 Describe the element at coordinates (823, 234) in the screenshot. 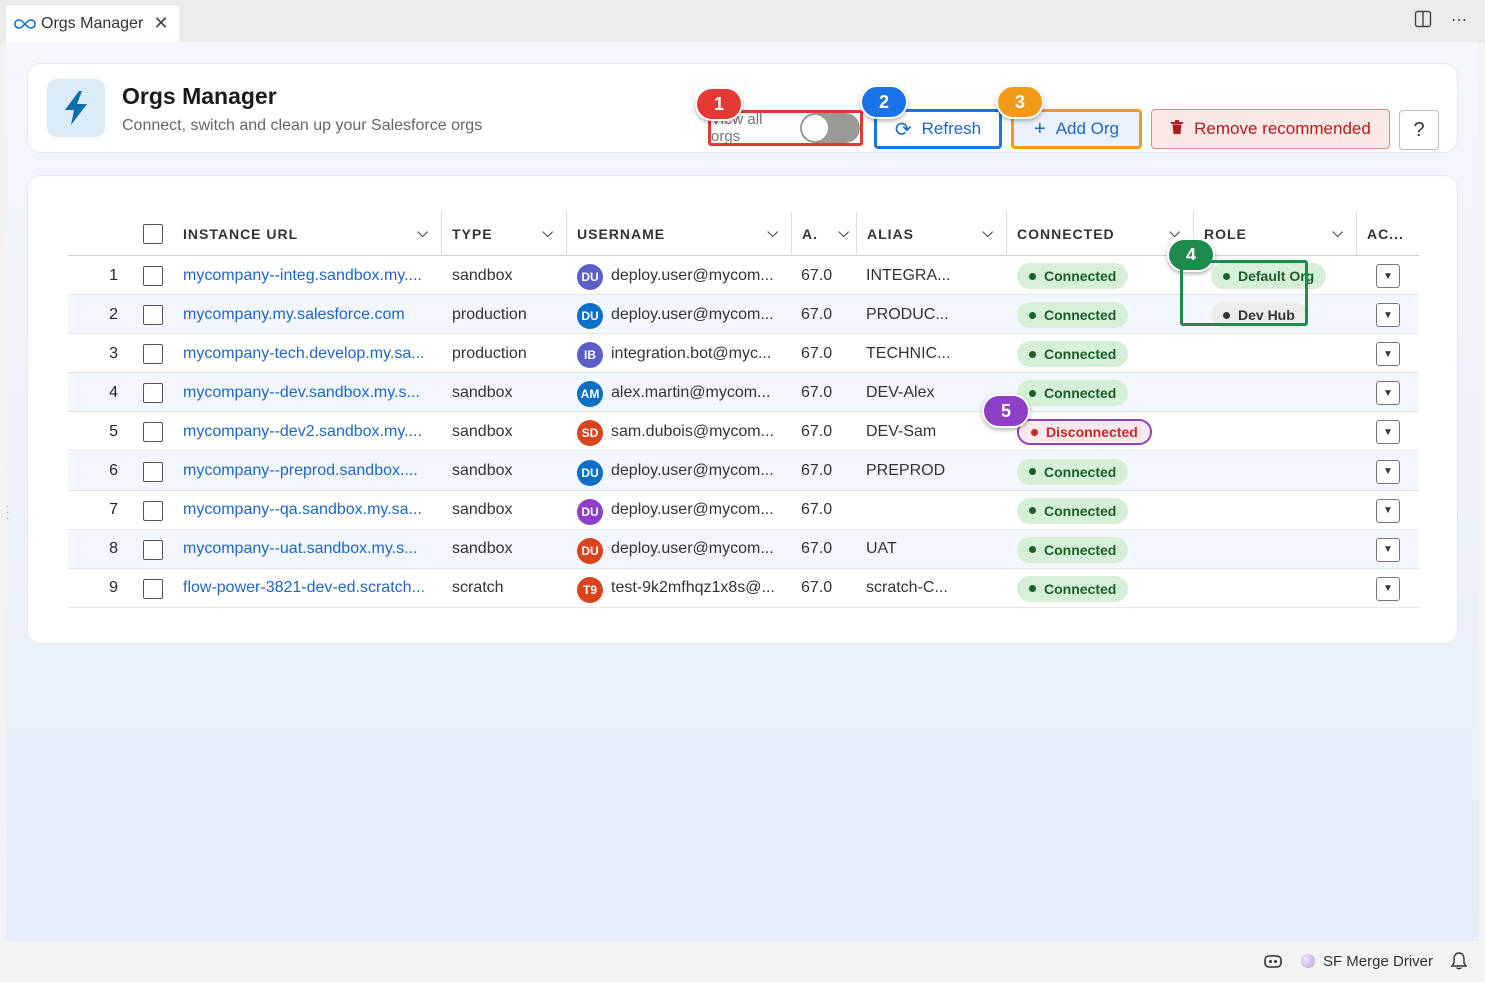

I see `col-api-version: A. ⌵` at that location.